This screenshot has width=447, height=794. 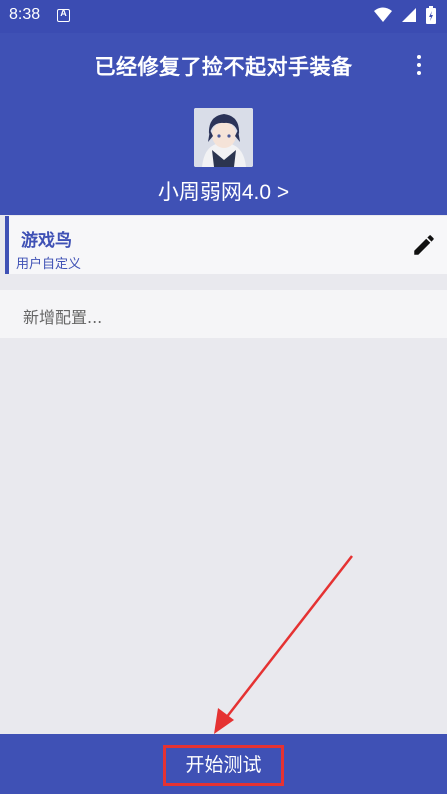 I want to click on config-name: 游戏鸟, so click(x=46, y=241).